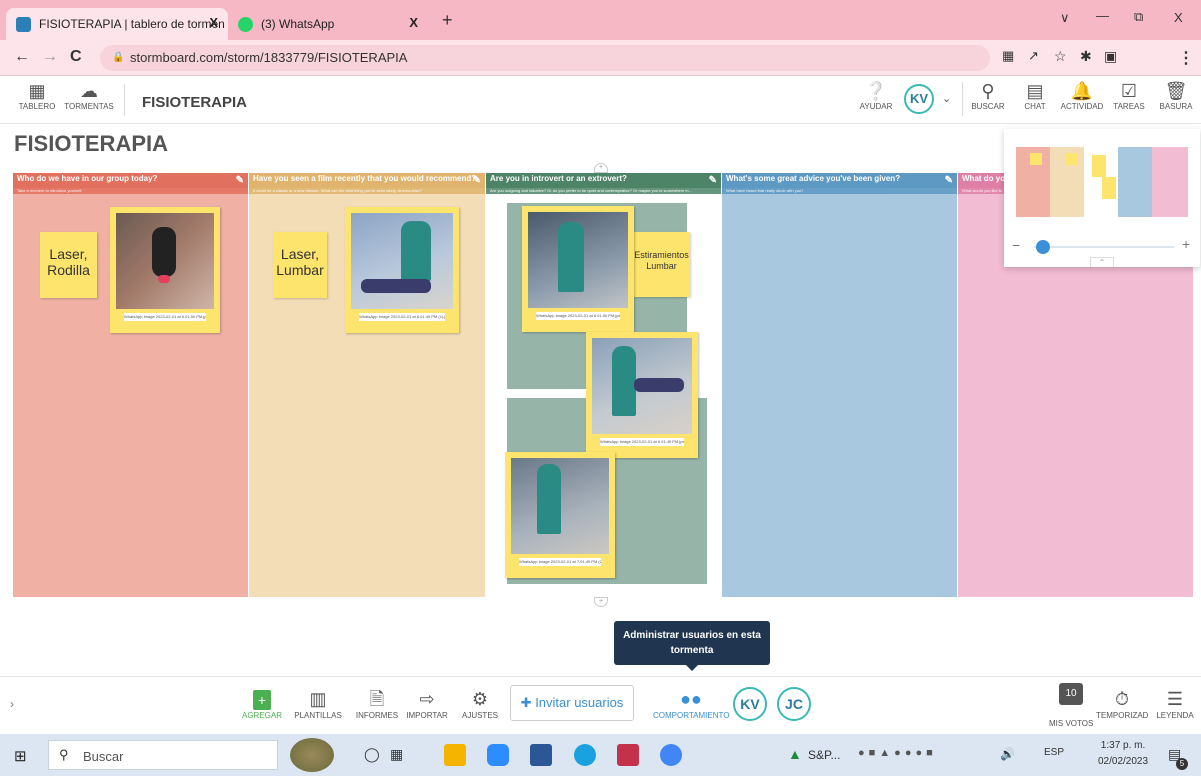 The image size is (1201, 776). I want to click on file-explorer-icon, so click(455, 755).